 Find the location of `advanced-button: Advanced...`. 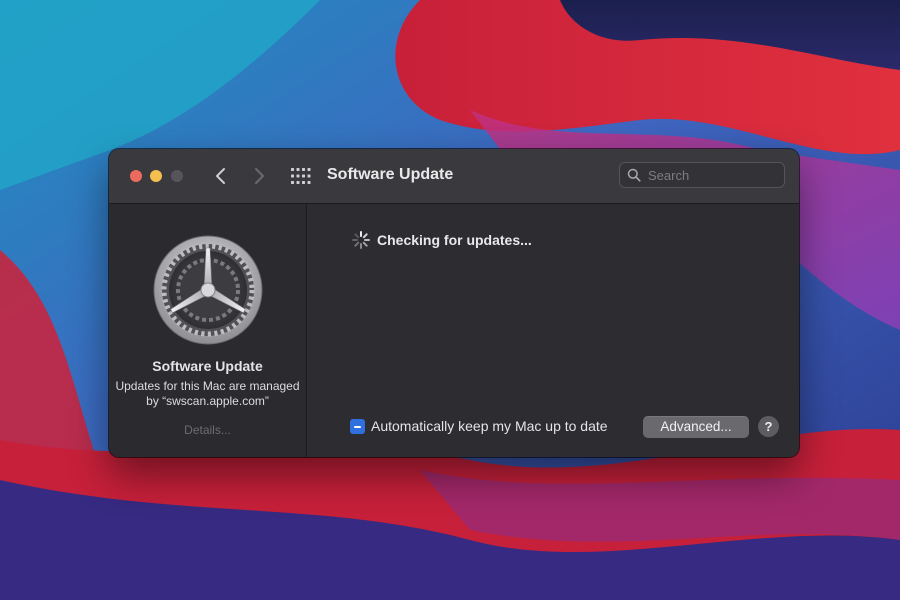

advanced-button: Advanced... is located at coordinates (696, 427).